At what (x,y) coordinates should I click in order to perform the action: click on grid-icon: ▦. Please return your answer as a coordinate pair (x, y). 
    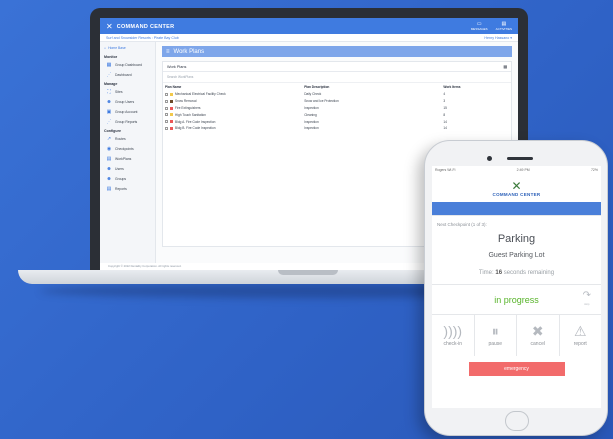
    Looking at the image, I should click on (505, 66).